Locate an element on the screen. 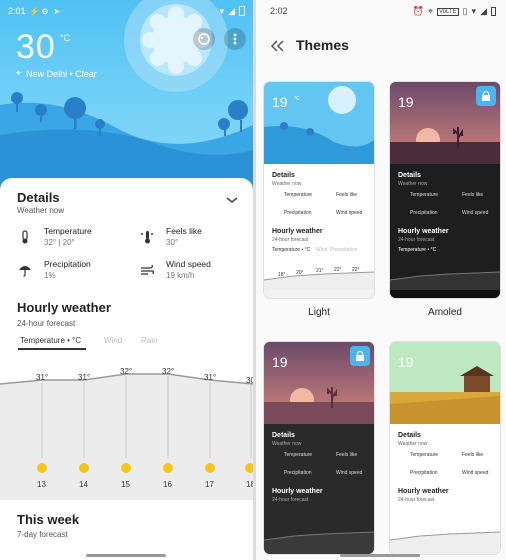  mini-chart is located at coordinates (319, 542).